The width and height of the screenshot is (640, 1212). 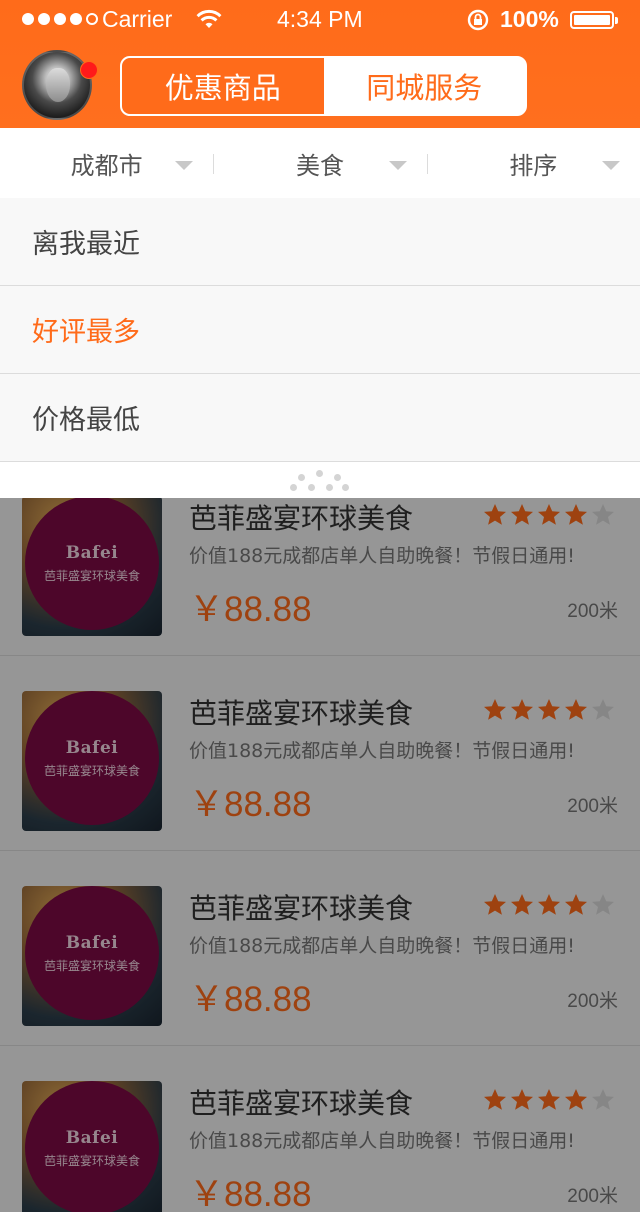 What do you see at coordinates (424, 86) in the screenshot?
I see `tab-local-services: 同城服务` at bounding box center [424, 86].